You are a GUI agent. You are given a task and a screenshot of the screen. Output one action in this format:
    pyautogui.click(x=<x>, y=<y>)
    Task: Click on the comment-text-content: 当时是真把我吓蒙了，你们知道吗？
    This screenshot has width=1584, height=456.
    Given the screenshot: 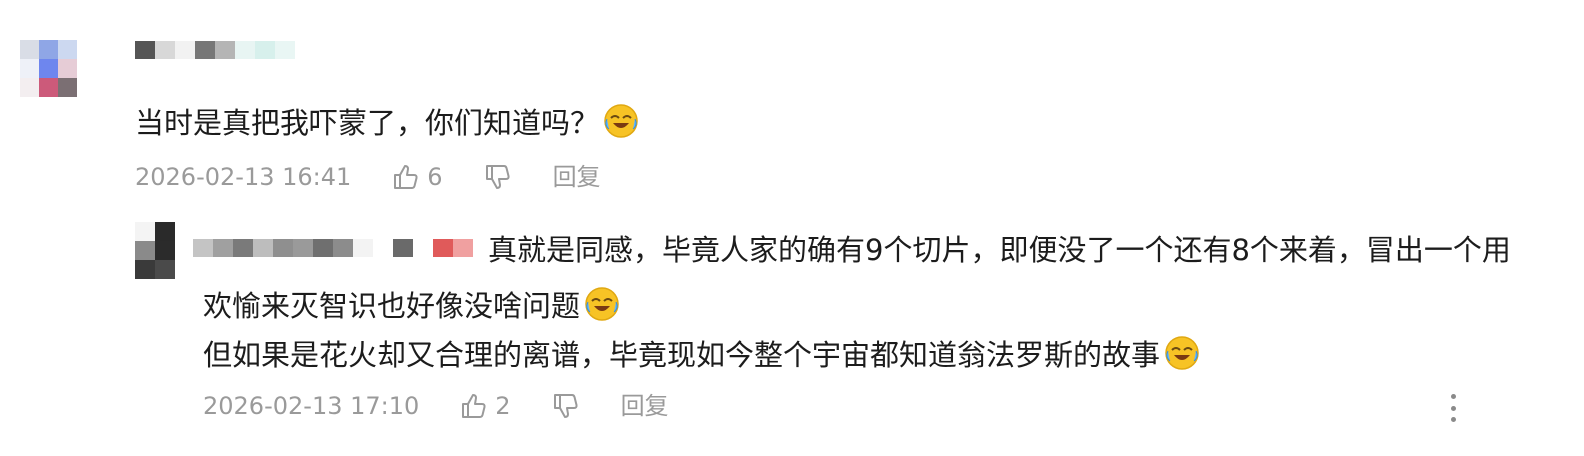 What is the action you would take?
    pyautogui.click(x=367, y=123)
    